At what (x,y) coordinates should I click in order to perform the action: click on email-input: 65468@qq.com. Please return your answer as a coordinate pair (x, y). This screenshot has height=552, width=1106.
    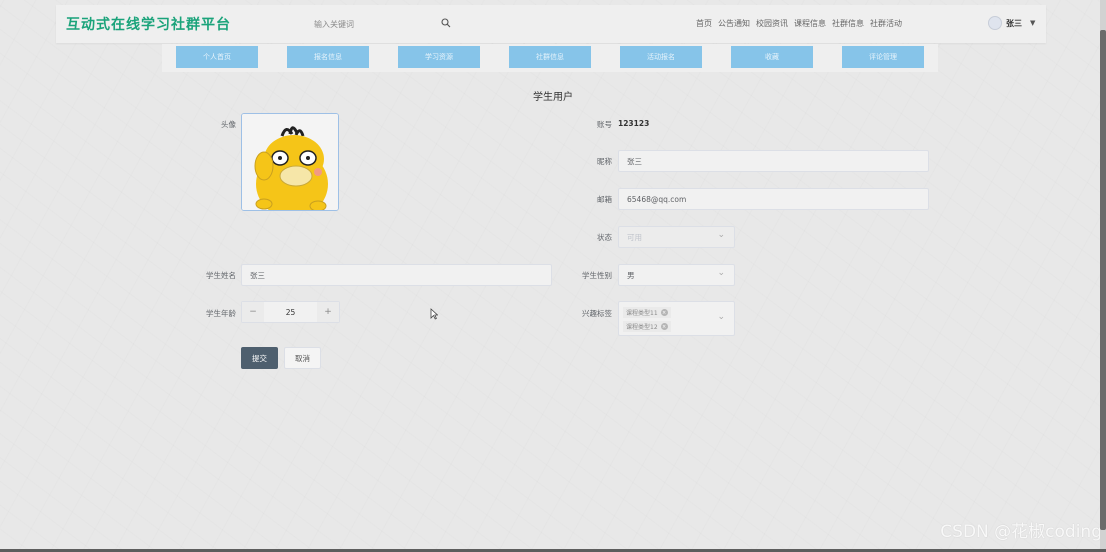
    Looking at the image, I should click on (773, 199).